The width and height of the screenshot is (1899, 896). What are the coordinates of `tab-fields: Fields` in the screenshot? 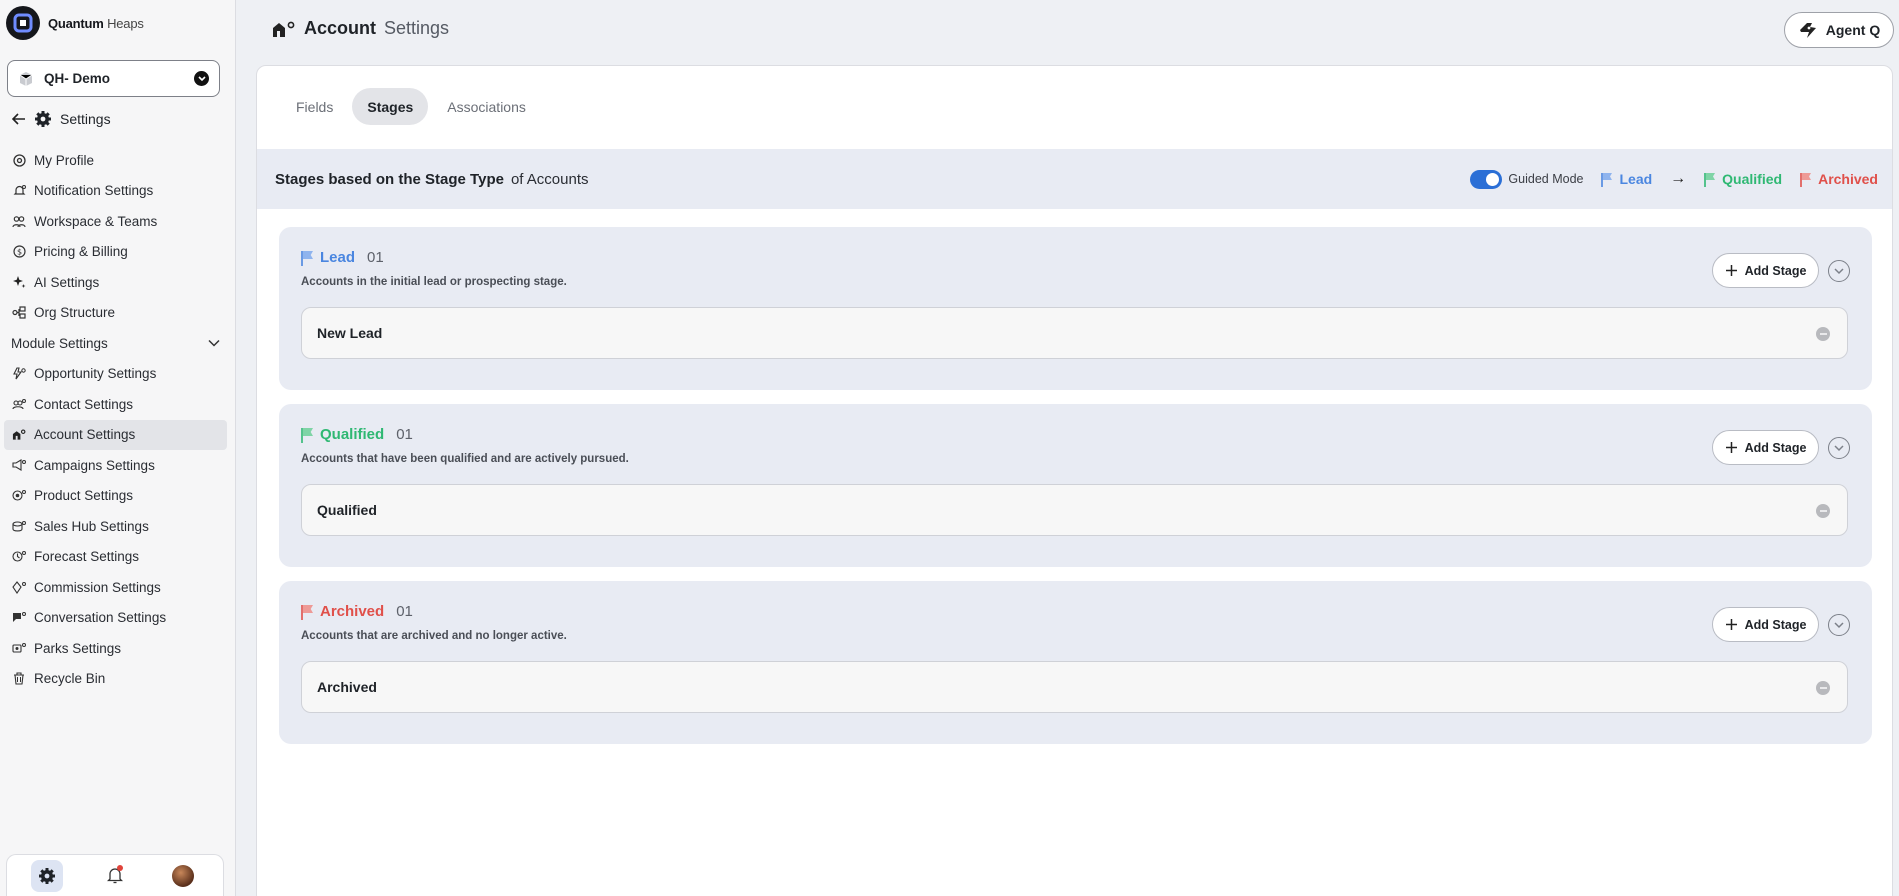 It's located at (314, 106).